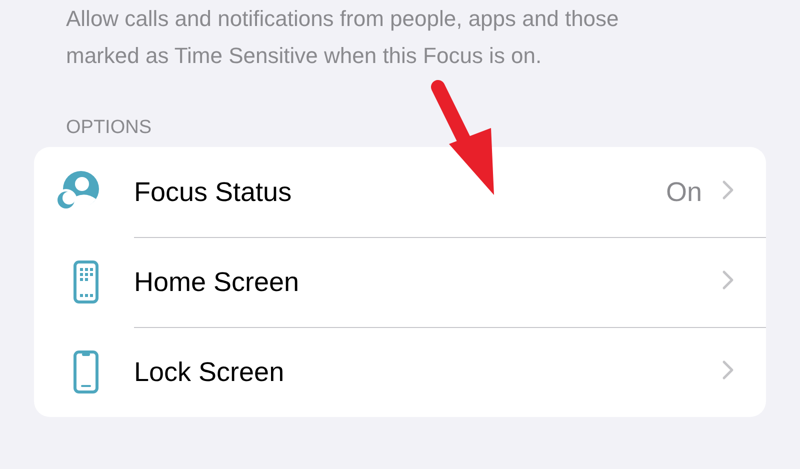 The image size is (800, 469). What do you see at coordinates (684, 192) in the screenshot?
I see `row-value: On` at bounding box center [684, 192].